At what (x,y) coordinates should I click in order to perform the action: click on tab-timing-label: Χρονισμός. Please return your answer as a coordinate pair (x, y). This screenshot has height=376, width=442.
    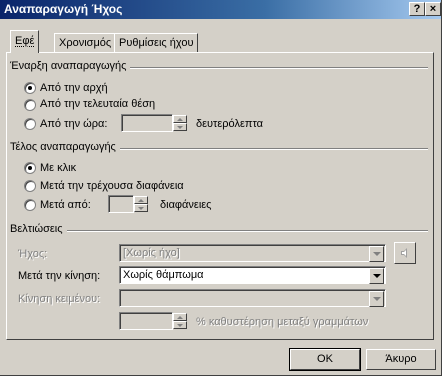
    Looking at the image, I should click on (85, 43).